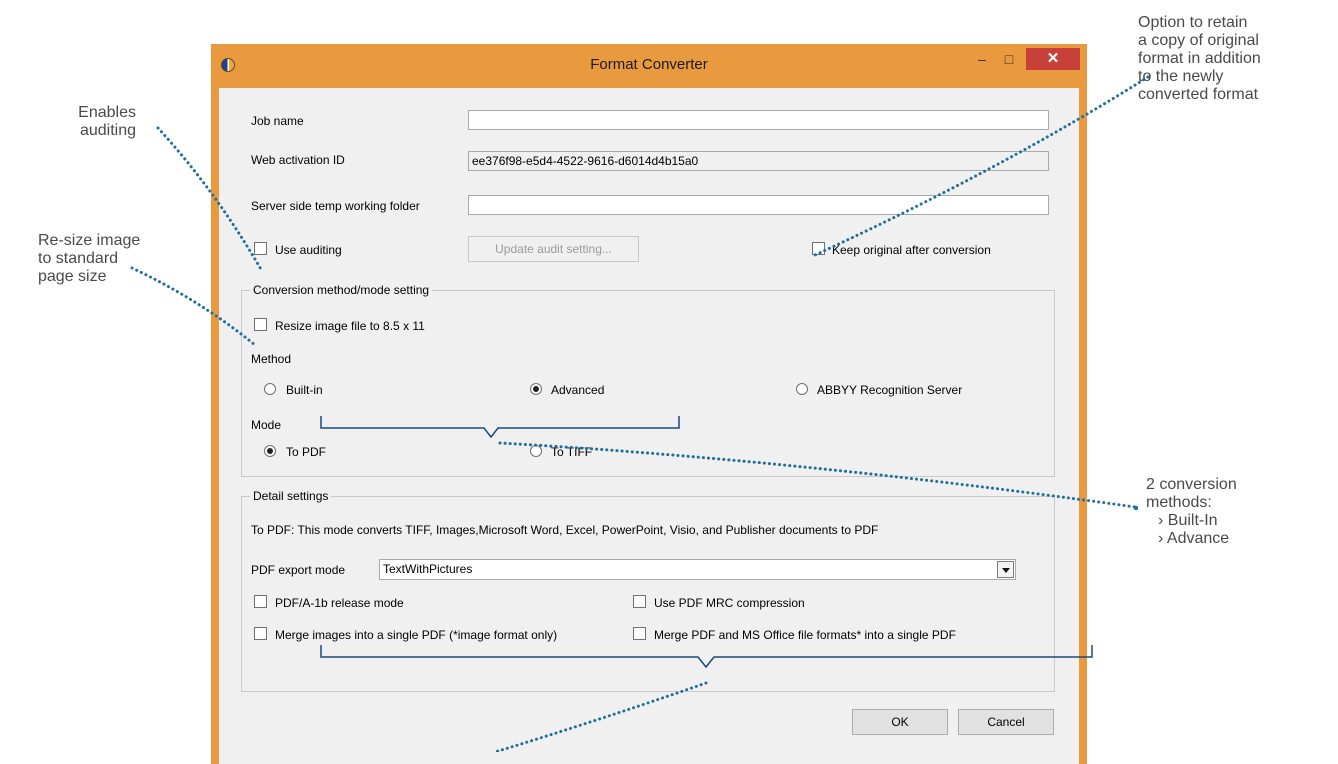  What do you see at coordinates (500, 427) in the screenshot?
I see `methods-bracket` at bounding box center [500, 427].